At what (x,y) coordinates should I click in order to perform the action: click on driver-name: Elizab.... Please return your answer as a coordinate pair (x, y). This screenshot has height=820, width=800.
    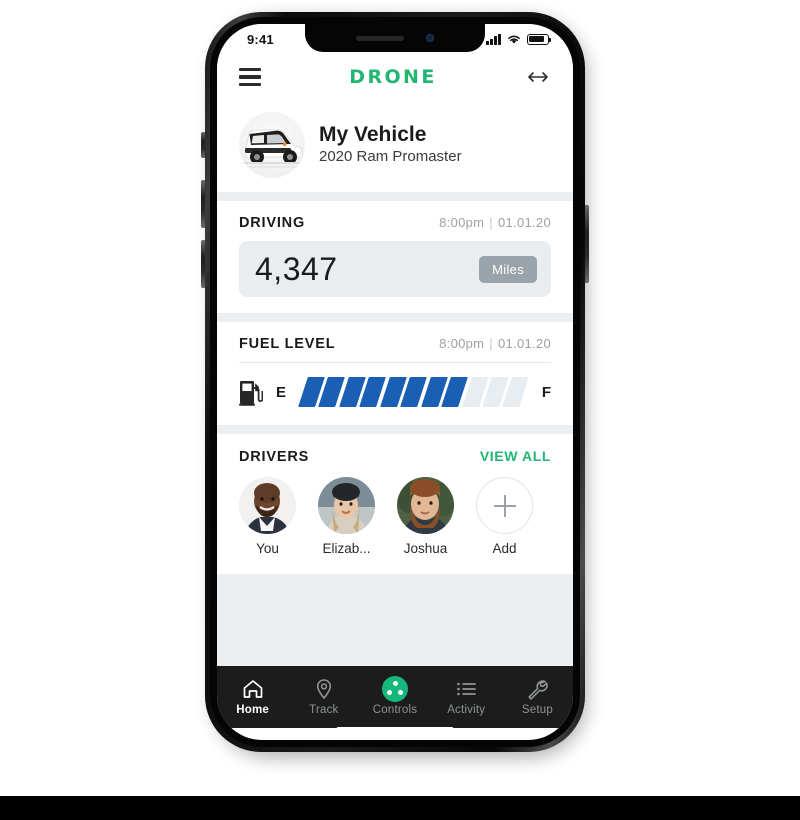
    Looking at the image, I should click on (346, 548).